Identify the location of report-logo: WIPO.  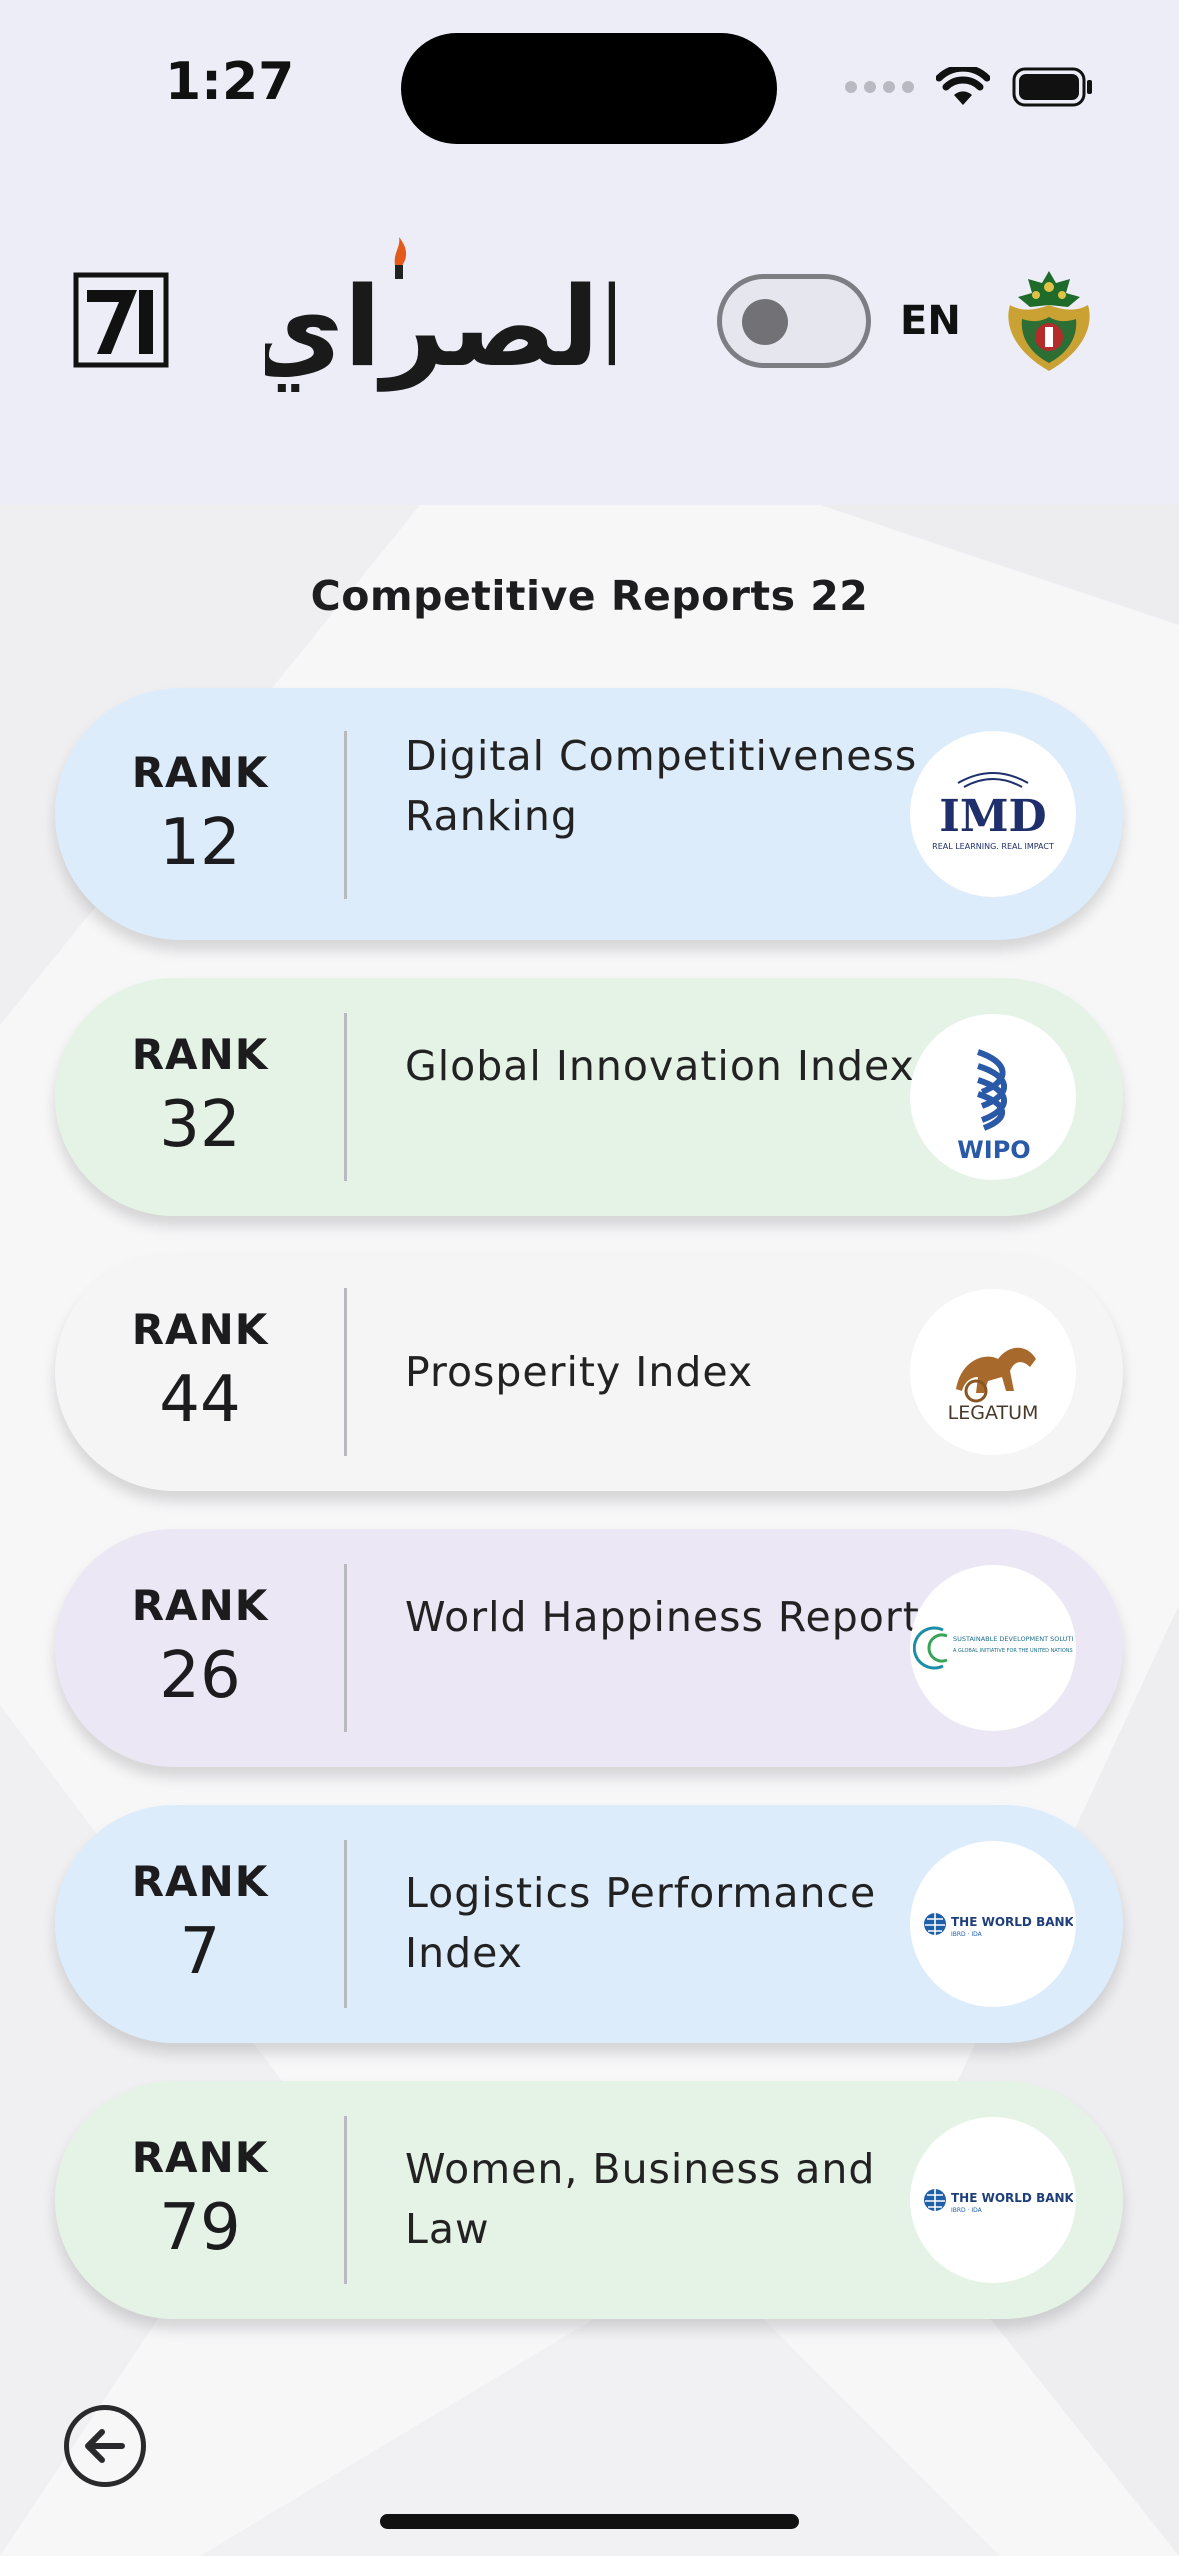
(993, 1097).